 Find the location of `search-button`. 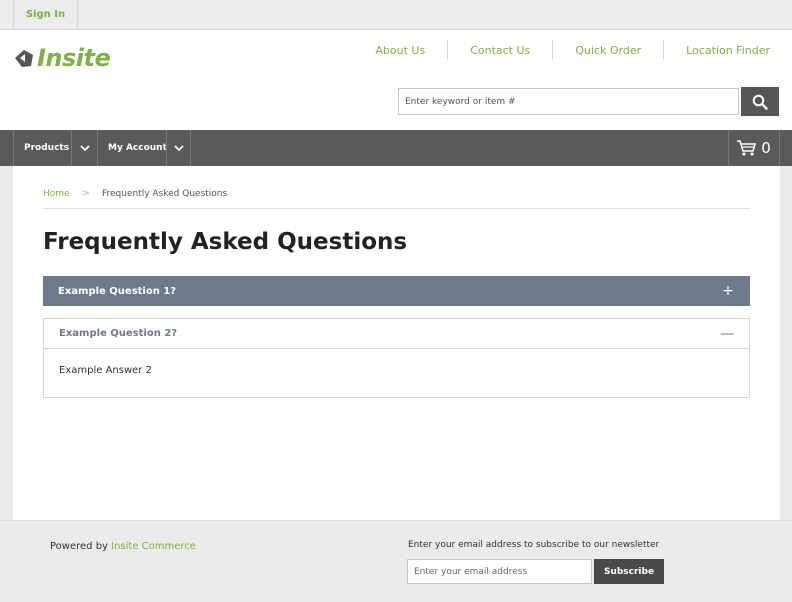

search-button is located at coordinates (760, 101).